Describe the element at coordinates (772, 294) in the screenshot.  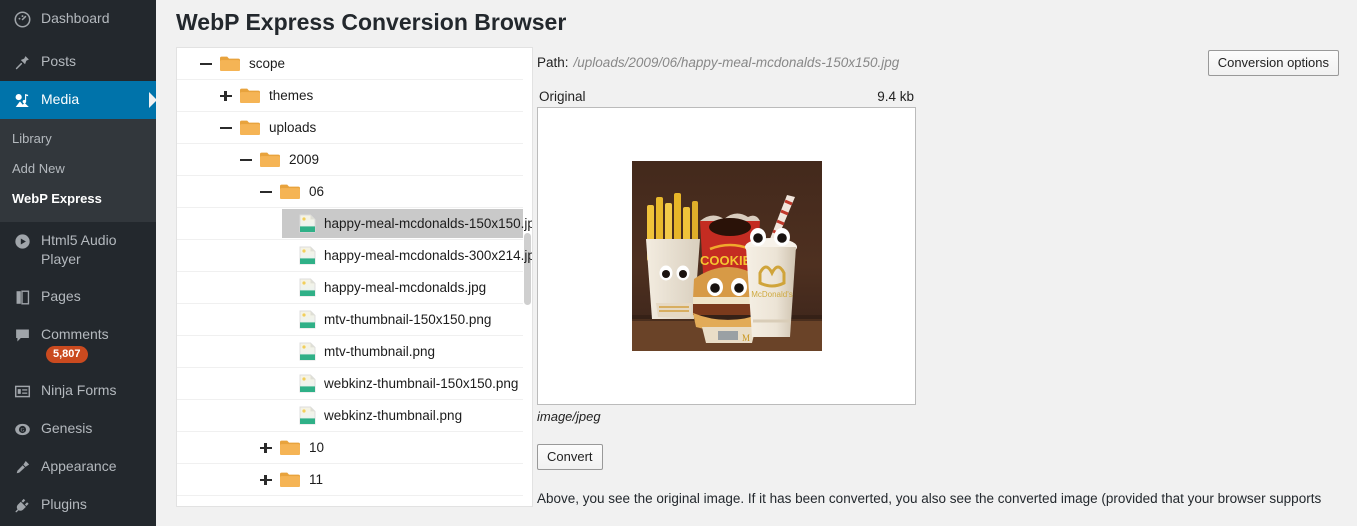
I see `svg-text: McDonald's` at that location.